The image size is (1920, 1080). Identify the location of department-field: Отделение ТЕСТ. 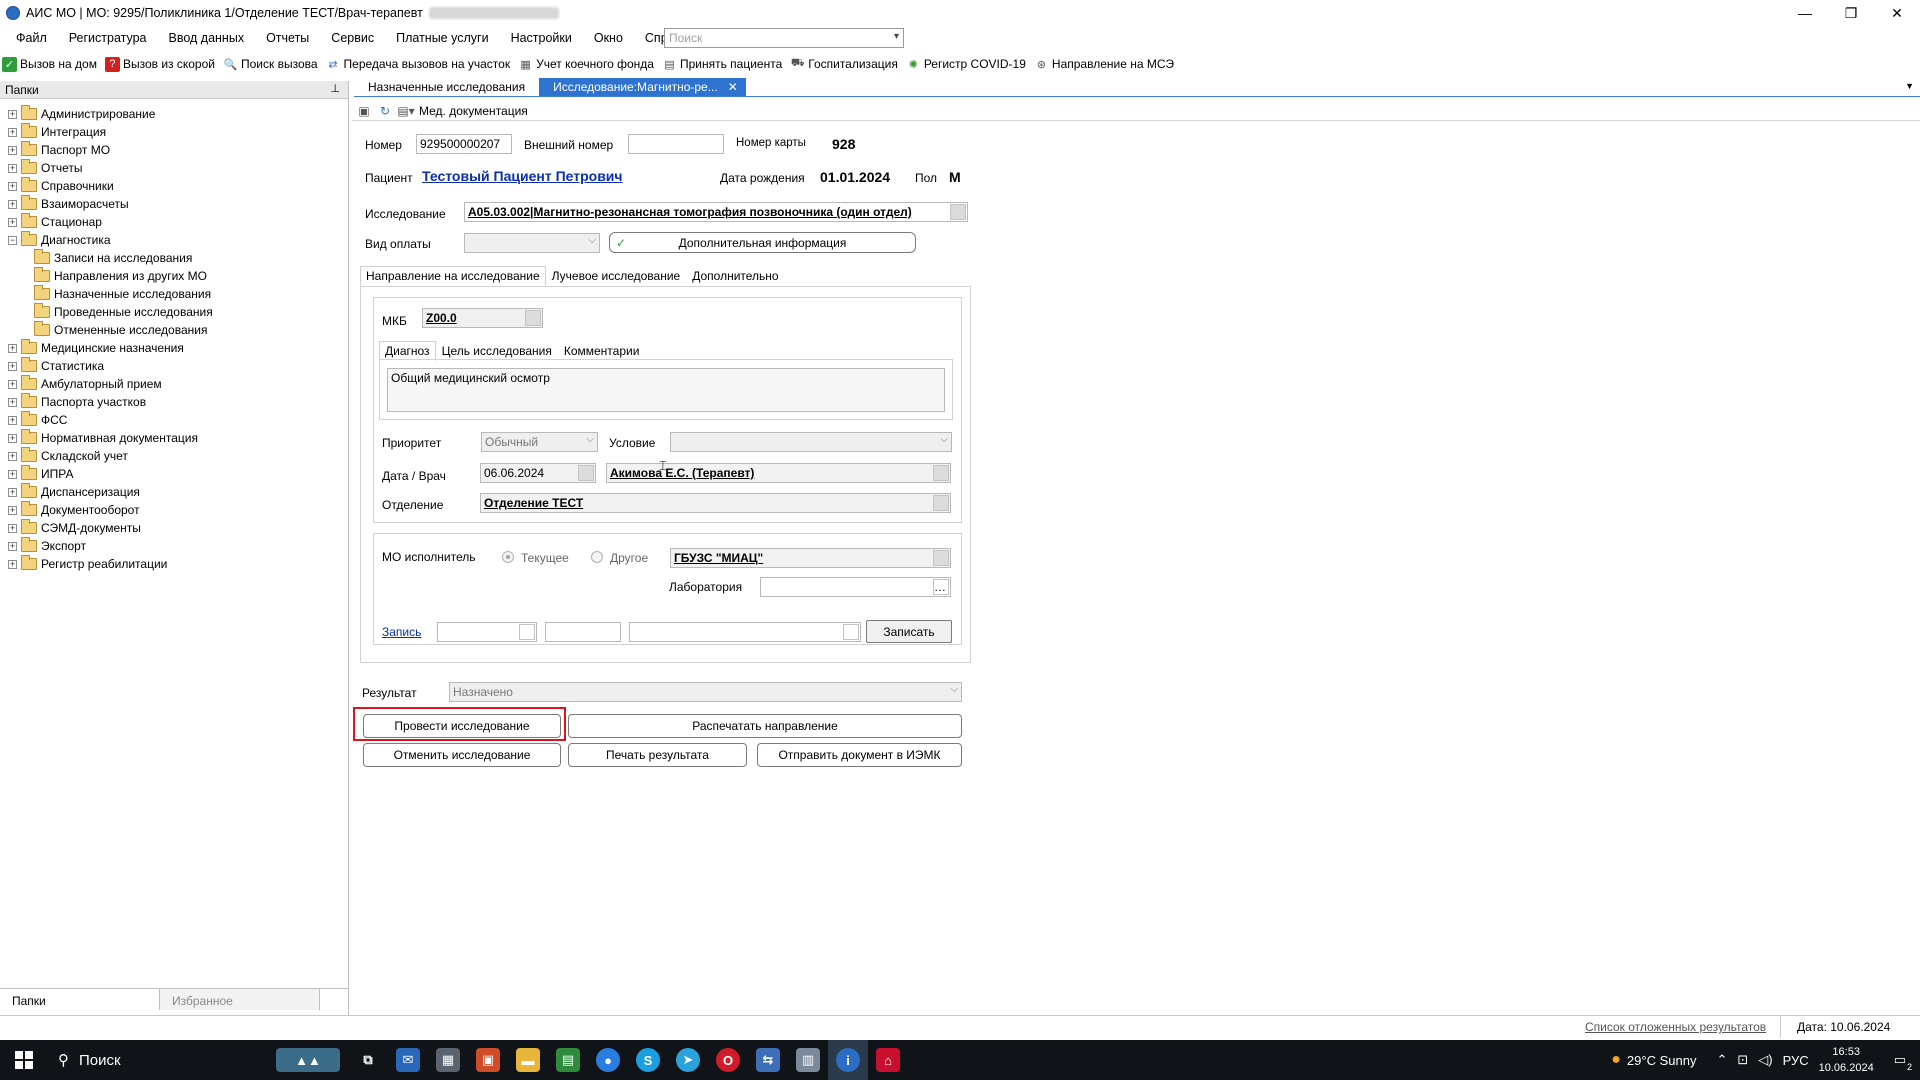
(715, 503).